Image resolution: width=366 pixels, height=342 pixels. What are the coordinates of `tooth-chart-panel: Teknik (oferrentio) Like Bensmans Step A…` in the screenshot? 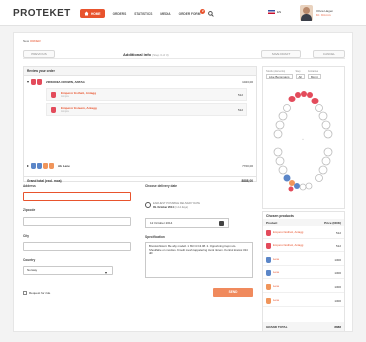 It's located at (303, 137).